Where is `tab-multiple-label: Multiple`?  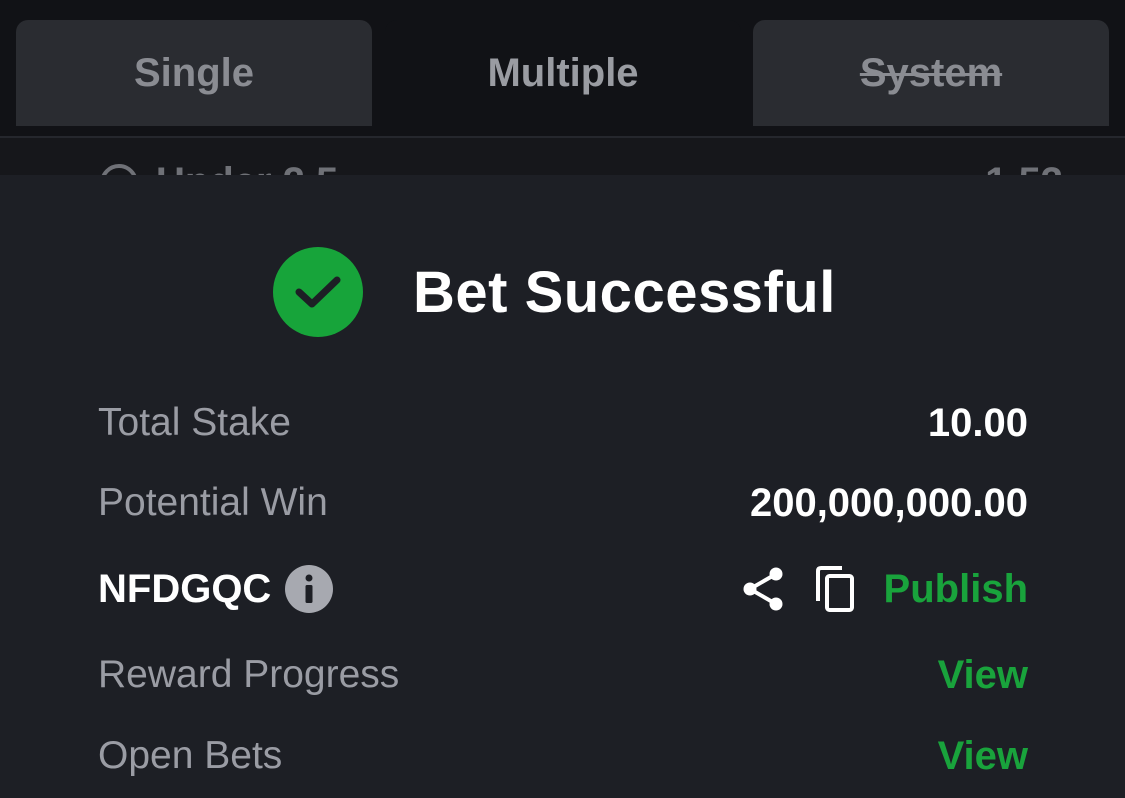 tab-multiple-label: Multiple is located at coordinates (563, 72).